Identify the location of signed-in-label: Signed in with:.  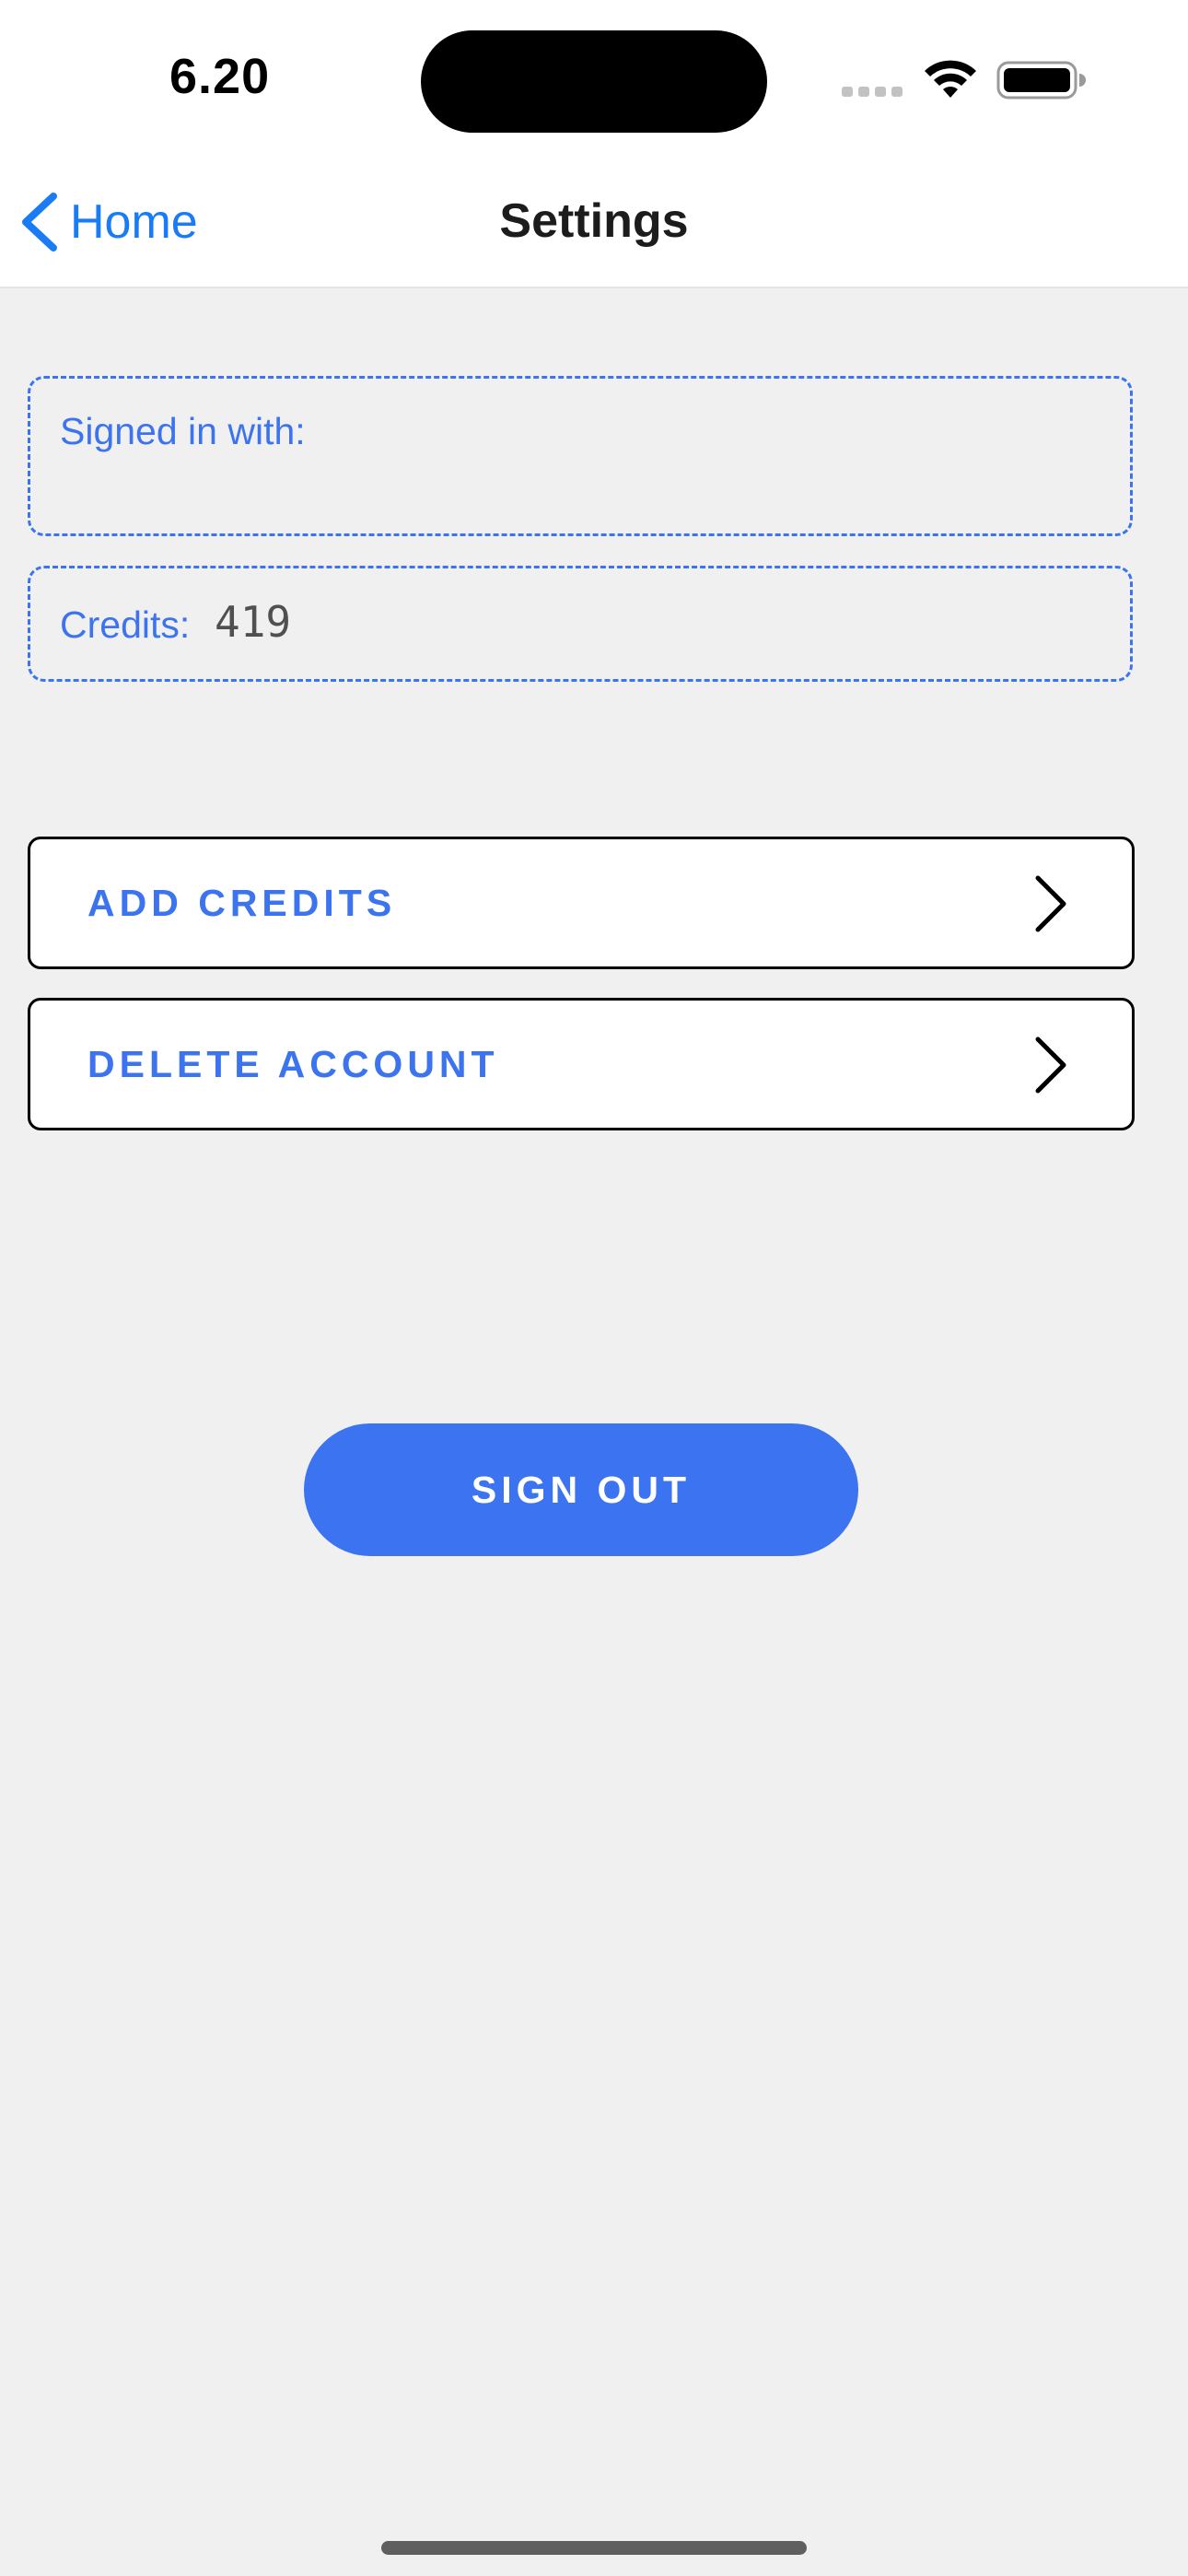
(183, 431).